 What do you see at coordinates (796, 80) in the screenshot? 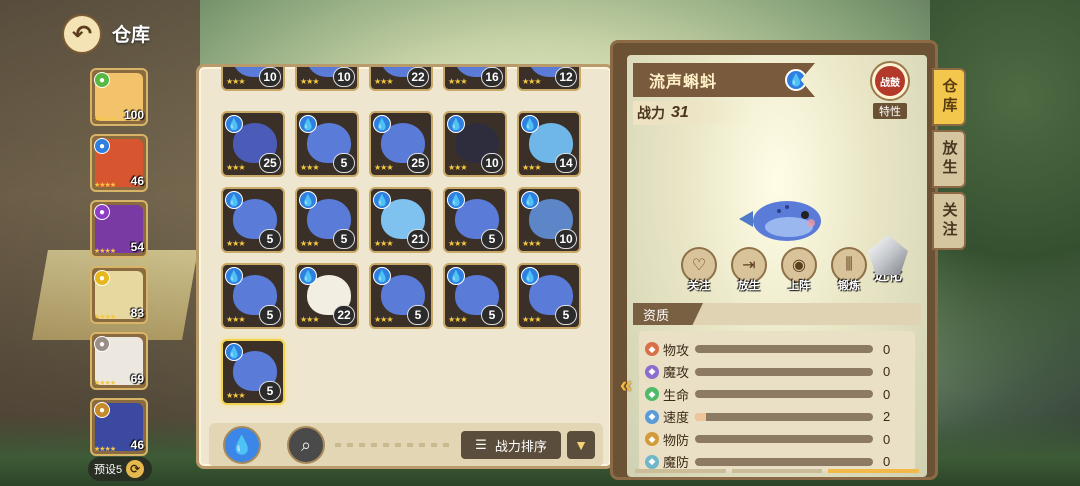
I see `water-element-icon: 💧` at bounding box center [796, 80].